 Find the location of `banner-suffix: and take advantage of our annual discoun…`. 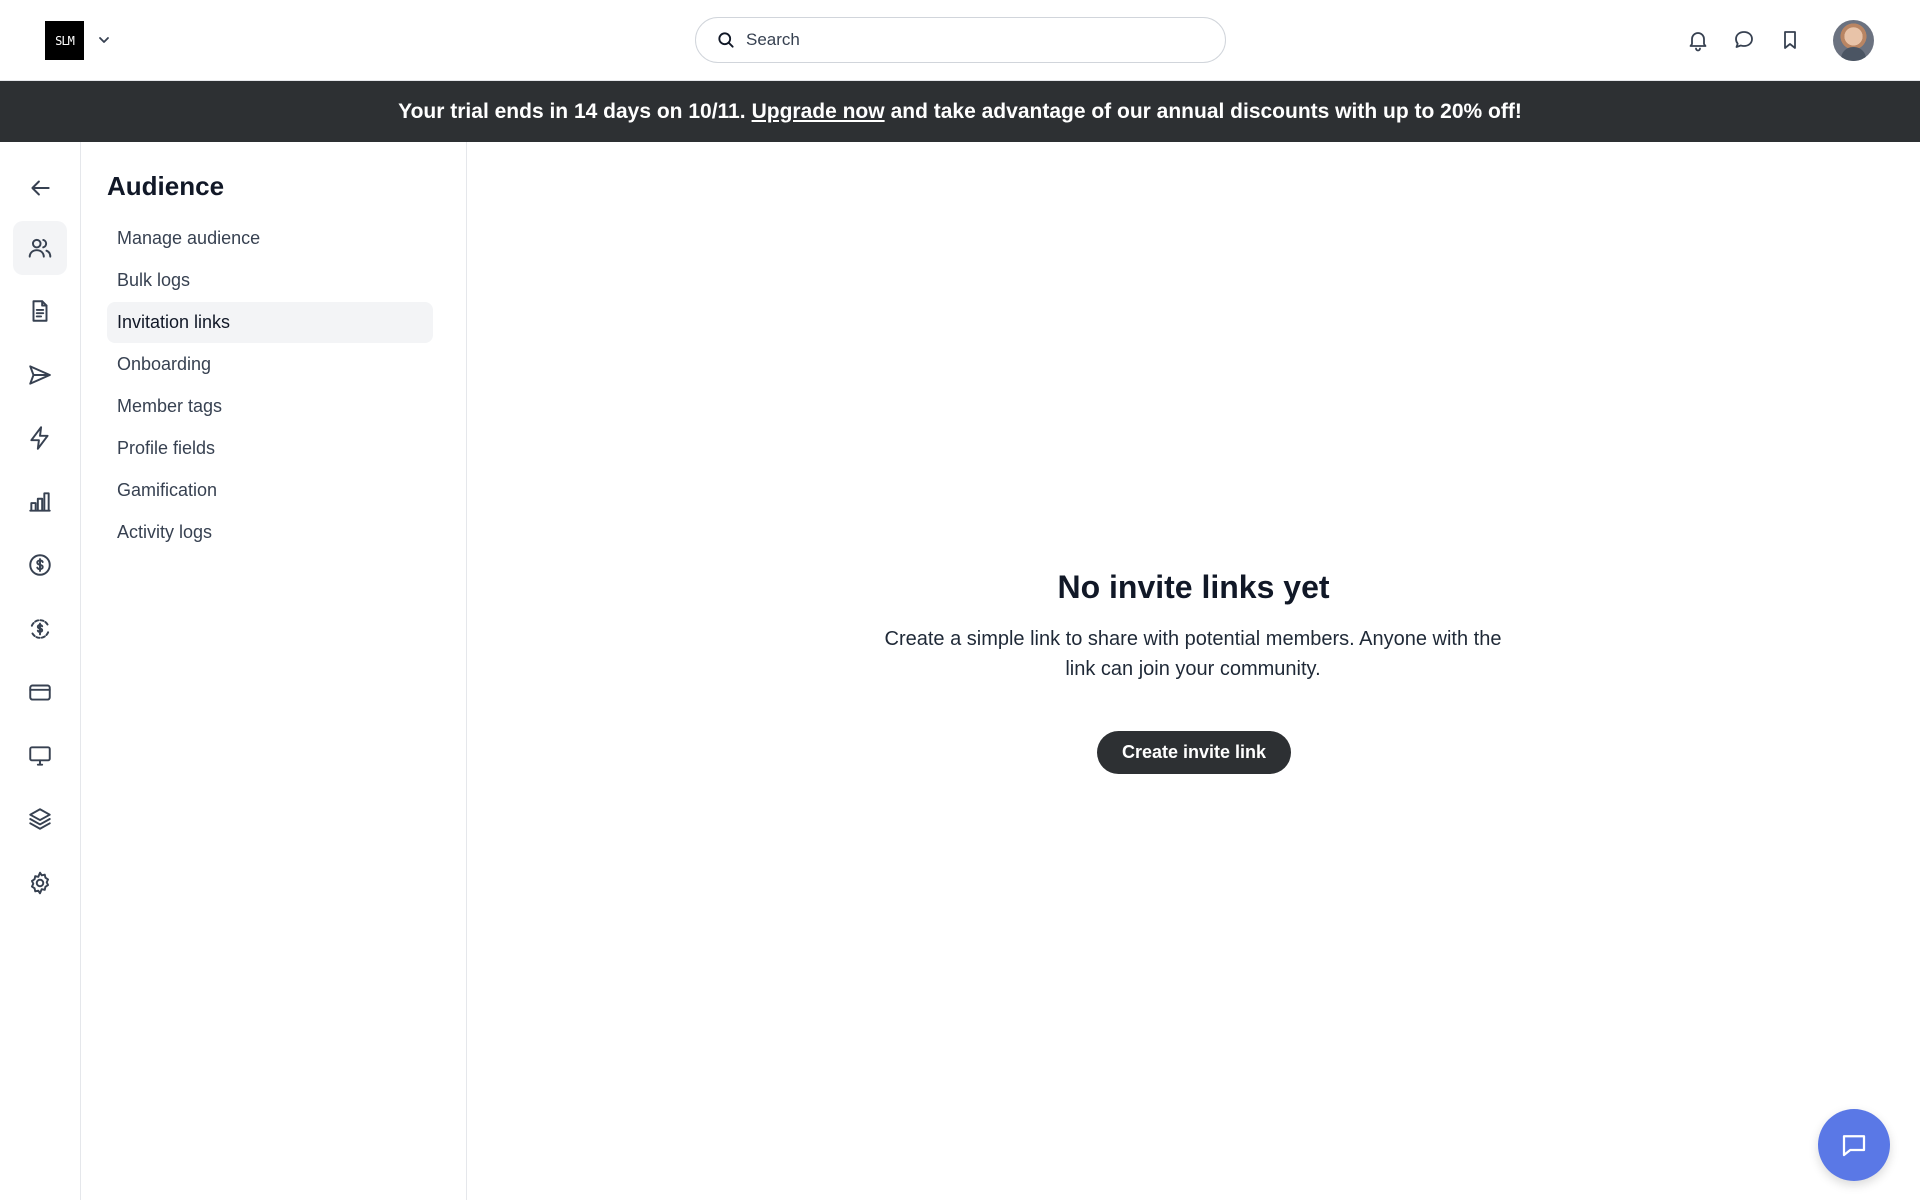

banner-suffix: and take advantage of our annual discoun… is located at coordinates (1206, 111).